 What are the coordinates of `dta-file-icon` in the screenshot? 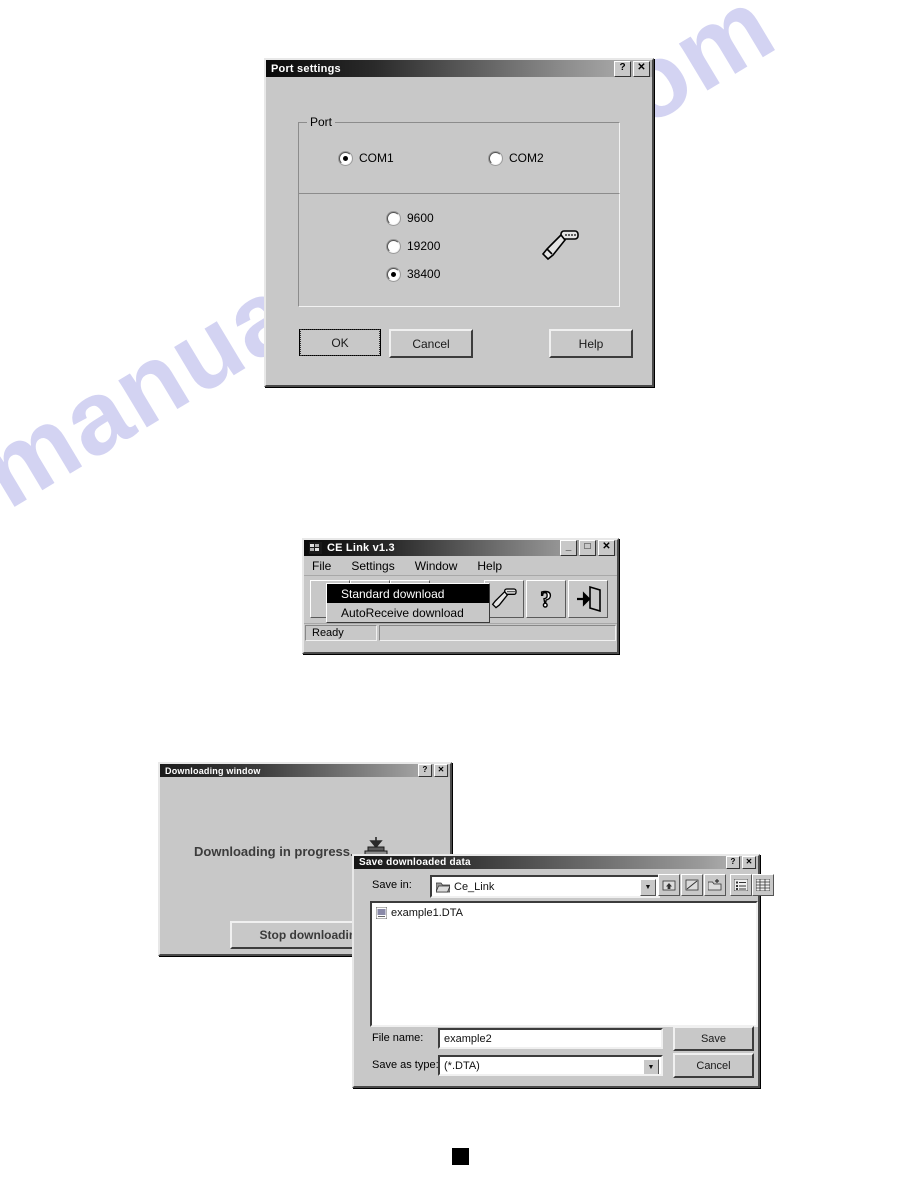 It's located at (381, 913).